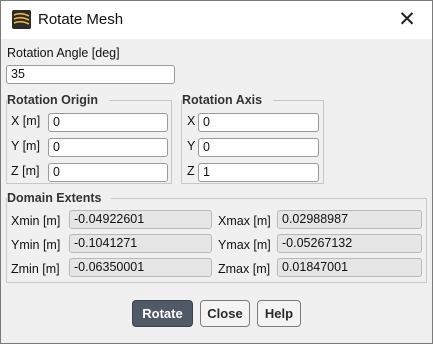 The height and width of the screenshot is (344, 433). What do you see at coordinates (140, 219) in the screenshot?
I see `xmin-value: -0.04922601` at bounding box center [140, 219].